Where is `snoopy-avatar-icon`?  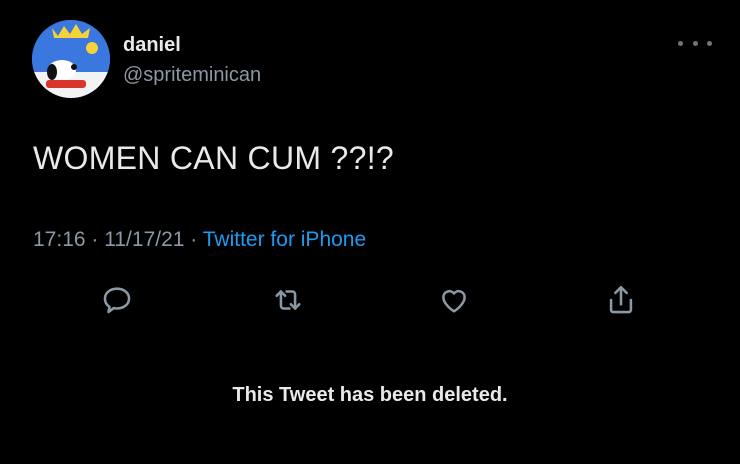 snoopy-avatar-icon is located at coordinates (71, 59).